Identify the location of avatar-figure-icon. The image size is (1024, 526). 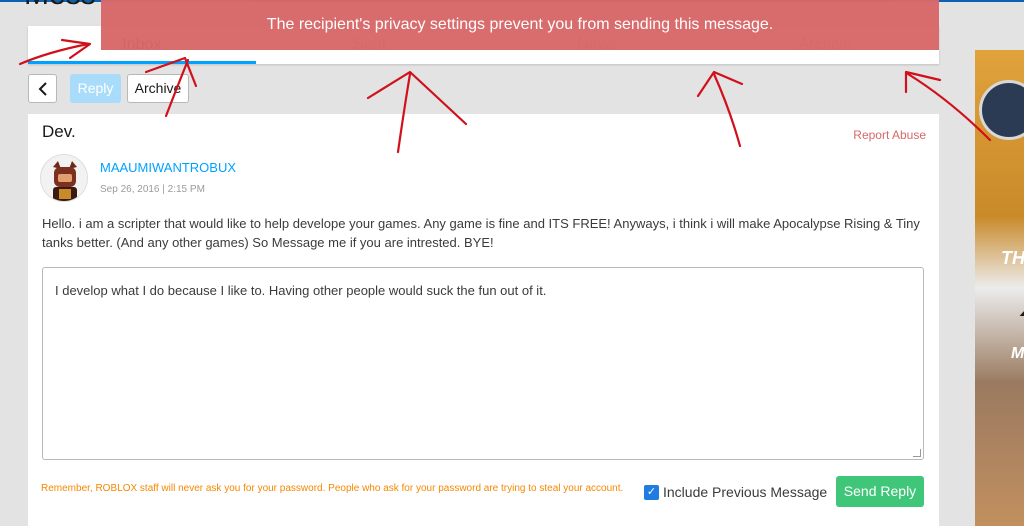
(64, 178).